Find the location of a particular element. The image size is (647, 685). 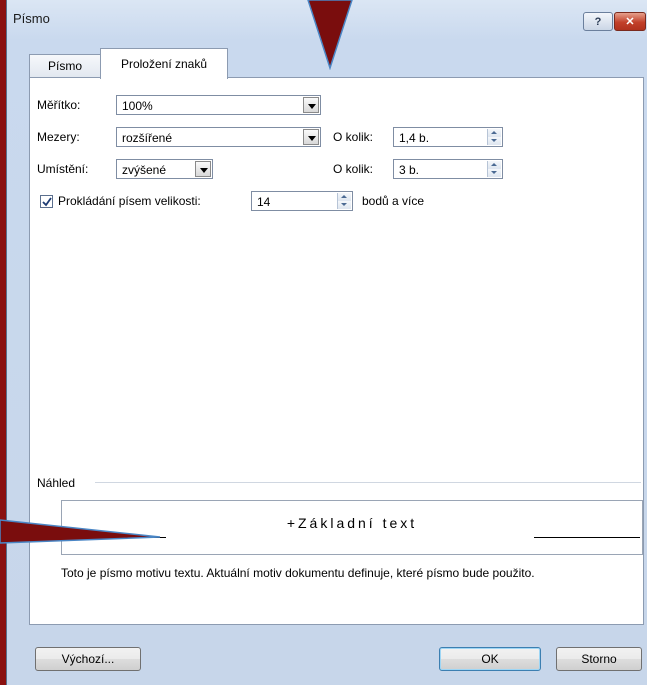

tab-character-spacing: Proložení znaků is located at coordinates (164, 63).